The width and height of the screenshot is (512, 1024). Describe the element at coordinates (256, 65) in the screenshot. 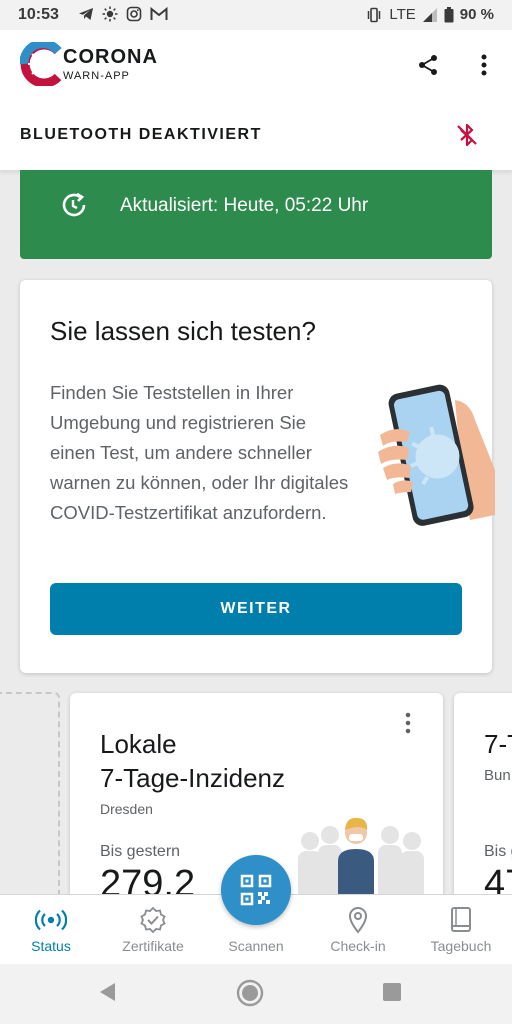

I see `app-bar: CORONA WARN-APP` at that location.